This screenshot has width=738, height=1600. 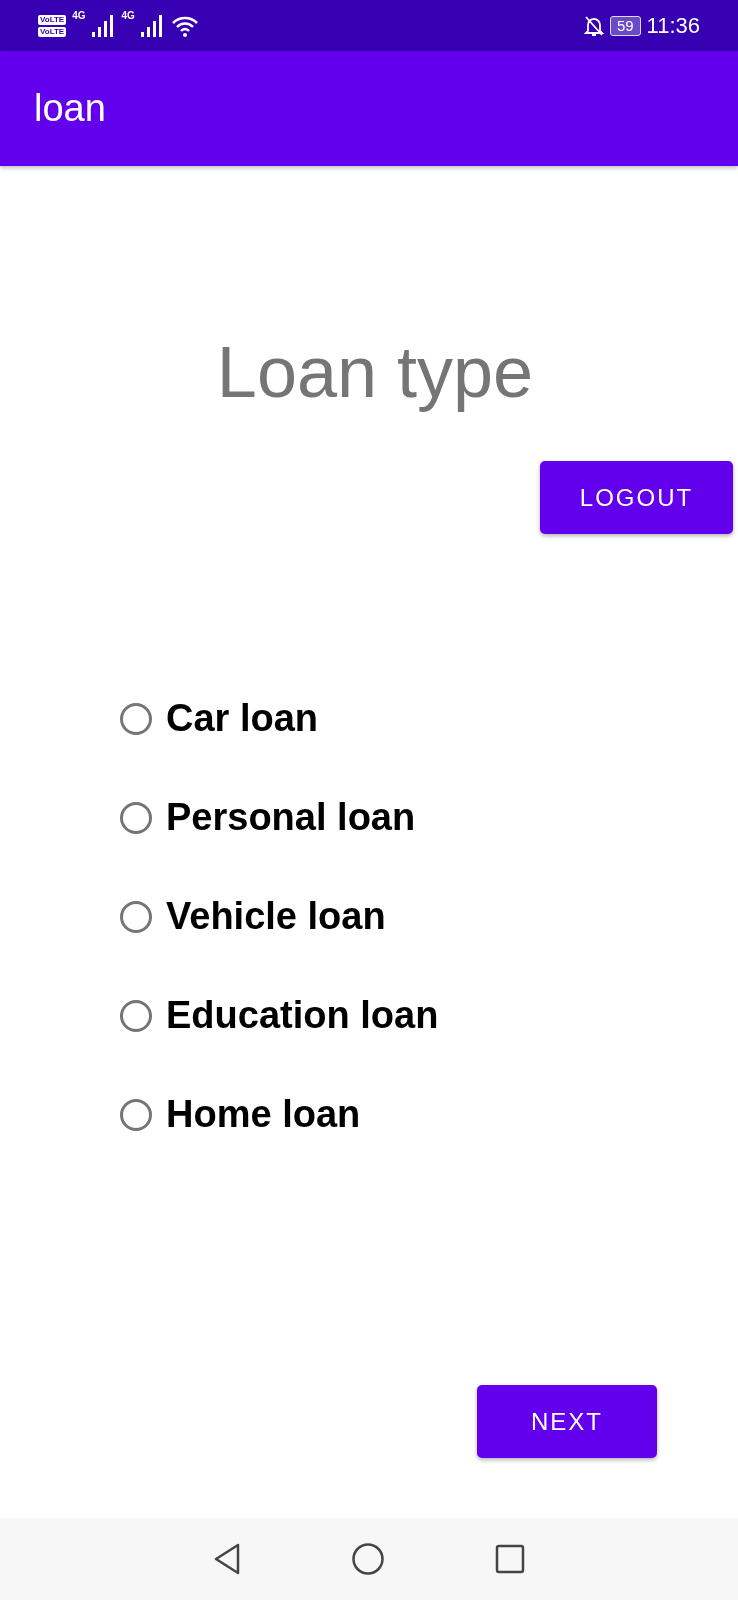 I want to click on wifi-icon, so click(x=184, y=25).